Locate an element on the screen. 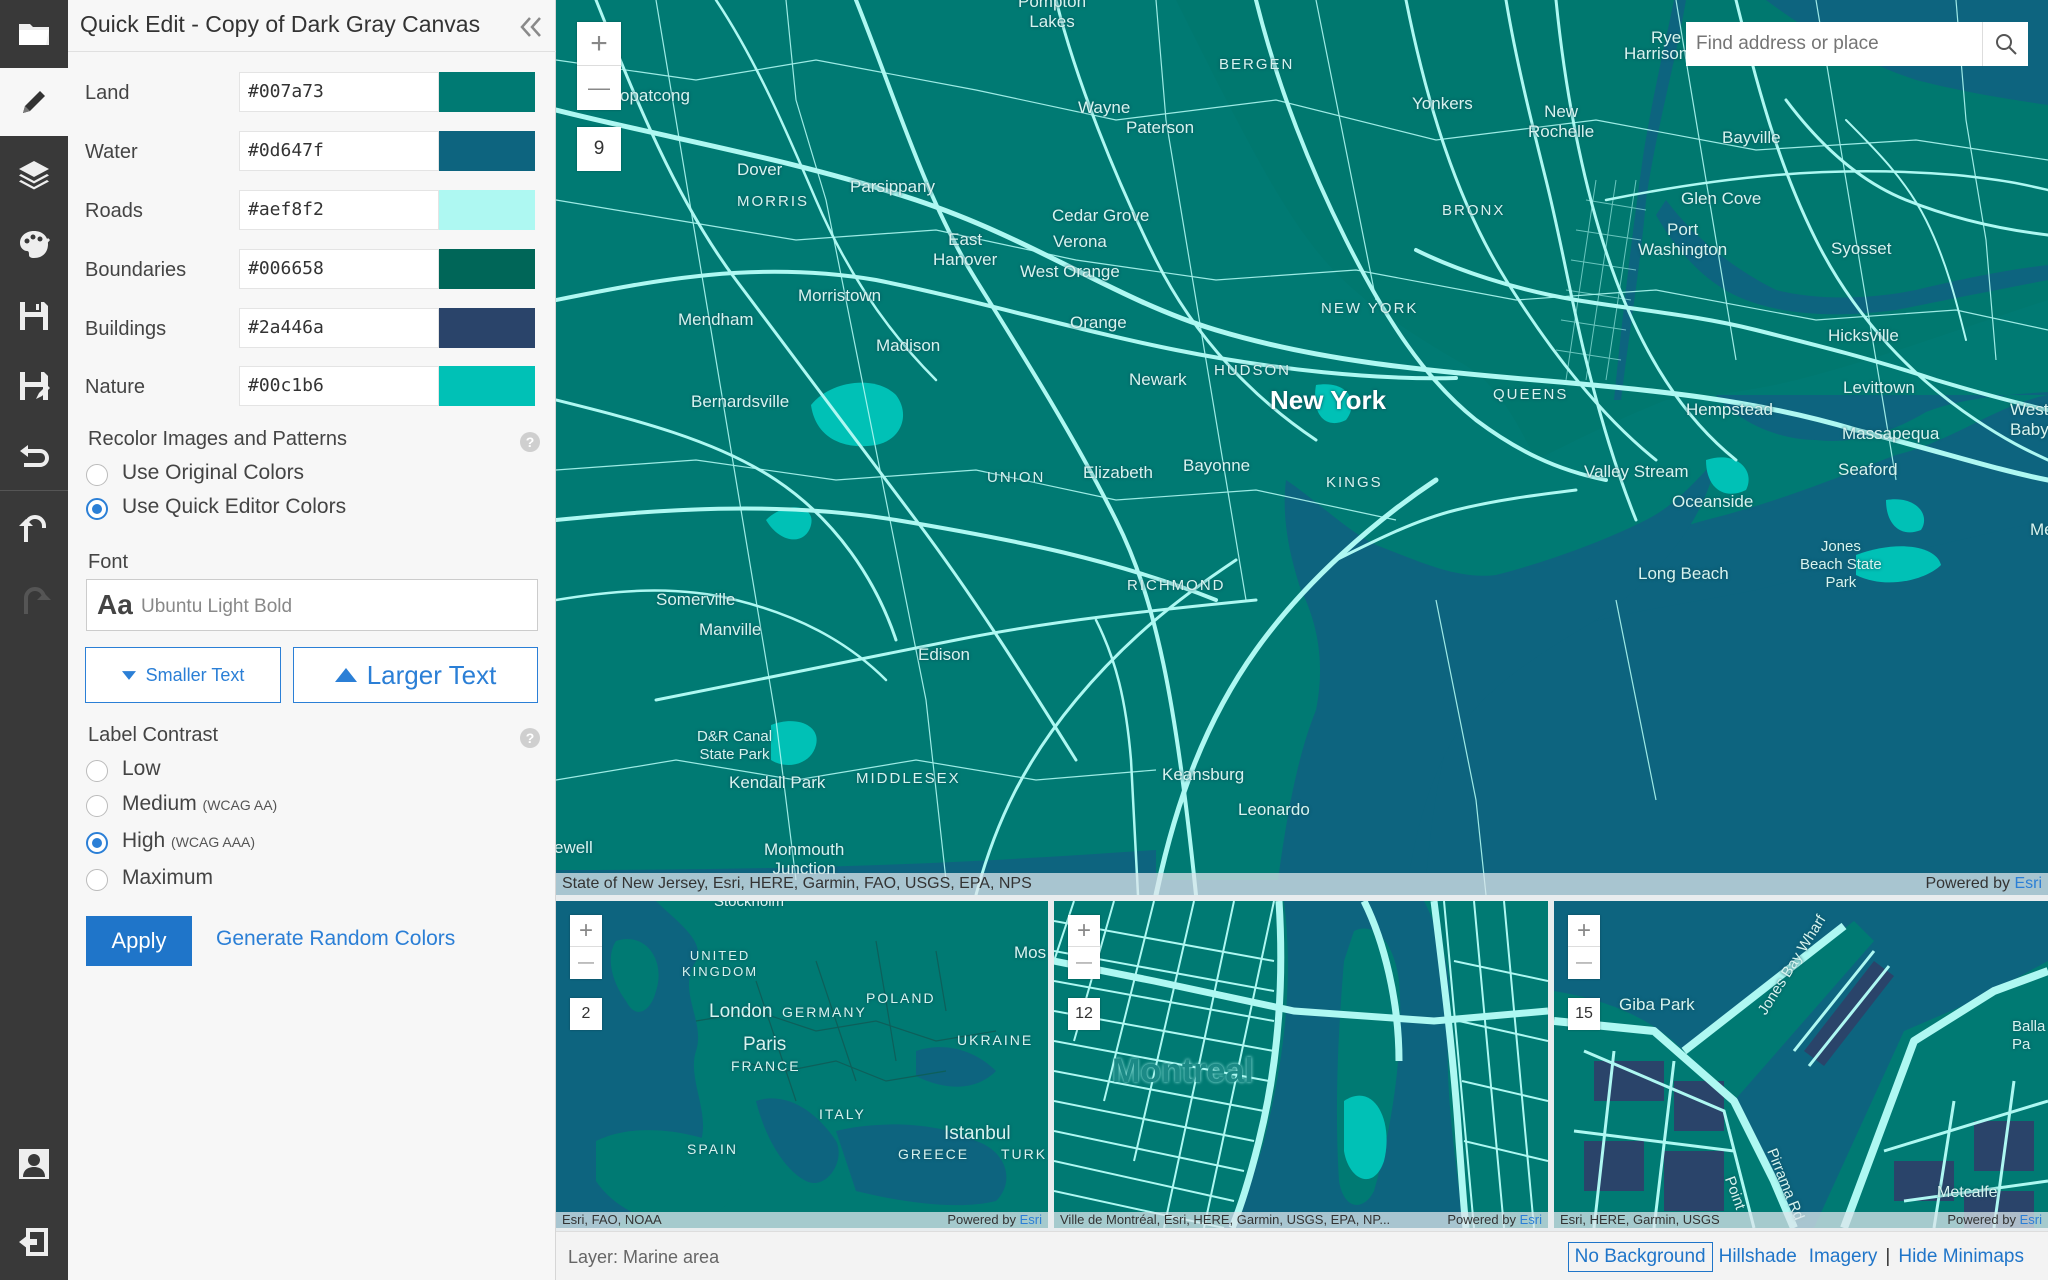  save-icon is located at coordinates (34, 316).